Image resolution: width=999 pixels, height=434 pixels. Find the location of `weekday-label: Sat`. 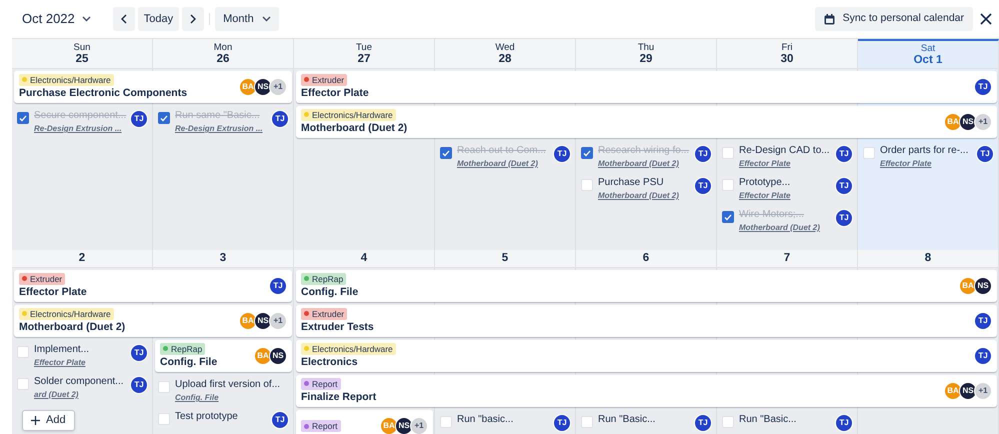

weekday-label: Sat is located at coordinates (928, 48).